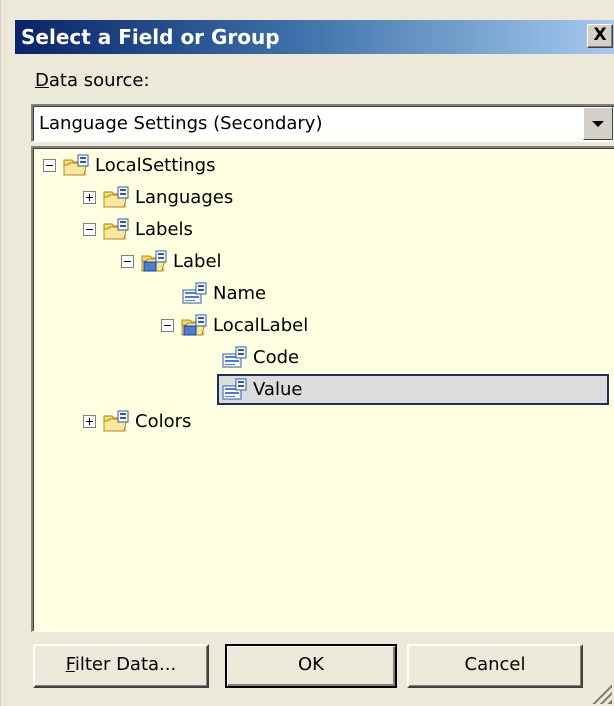 The width and height of the screenshot is (614, 706). What do you see at coordinates (181, 123) in the screenshot?
I see `data-source-value: Language Settings (Secondary)` at bounding box center [181, 123].